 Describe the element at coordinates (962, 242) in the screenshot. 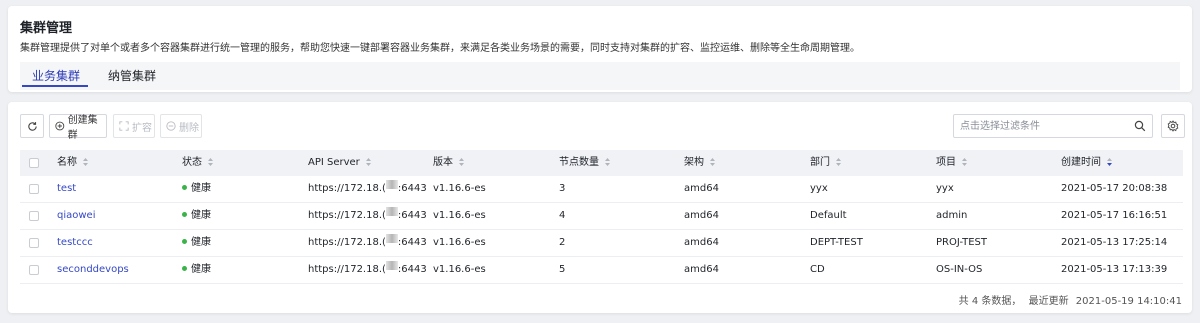

I see `project-cell: PROJ-TEST` at that location.